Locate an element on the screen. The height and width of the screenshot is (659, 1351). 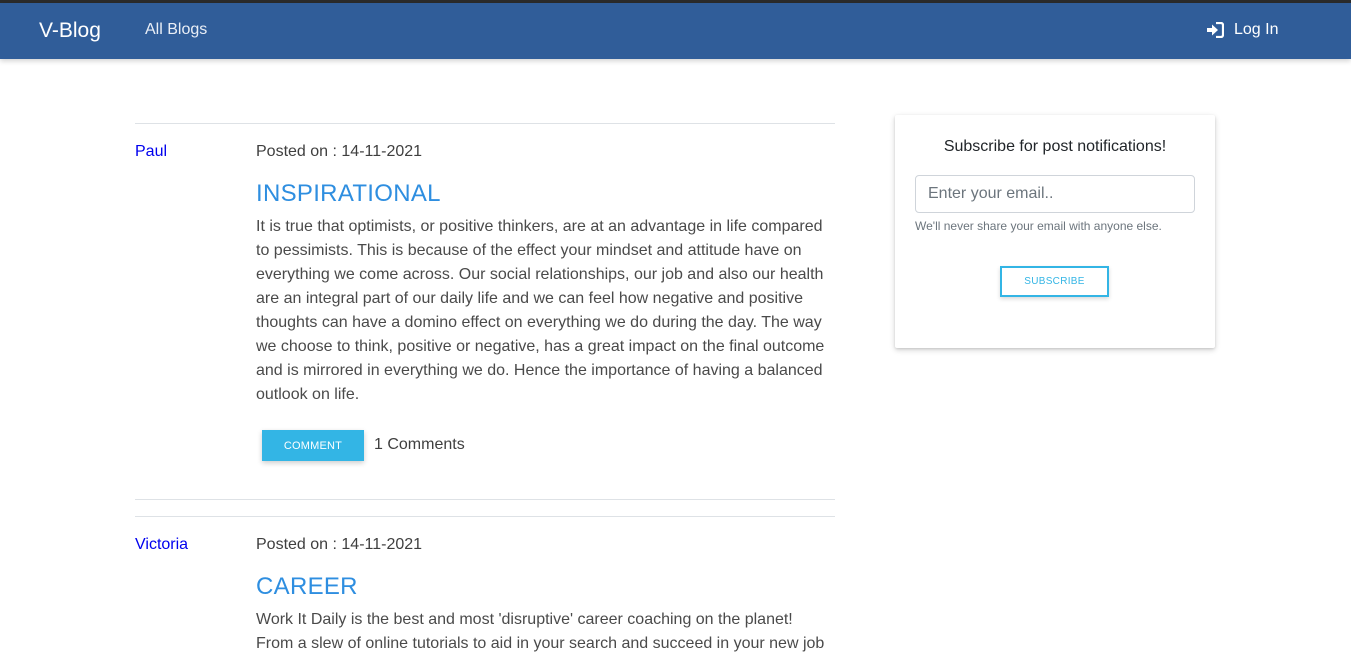
post-title: INSPIRATIONAL is located at coordinates (348, 194).